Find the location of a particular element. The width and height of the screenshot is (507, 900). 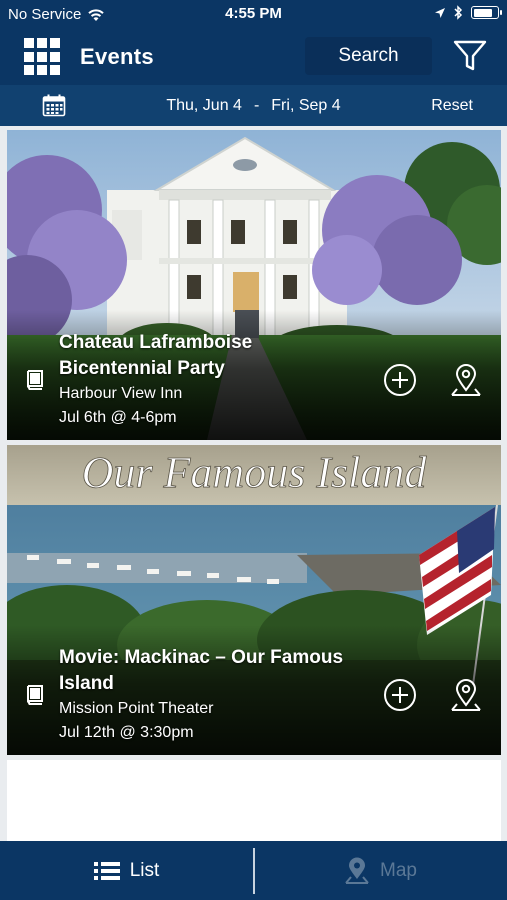

event-title-cont: Island is located at coordinates (86, 683).